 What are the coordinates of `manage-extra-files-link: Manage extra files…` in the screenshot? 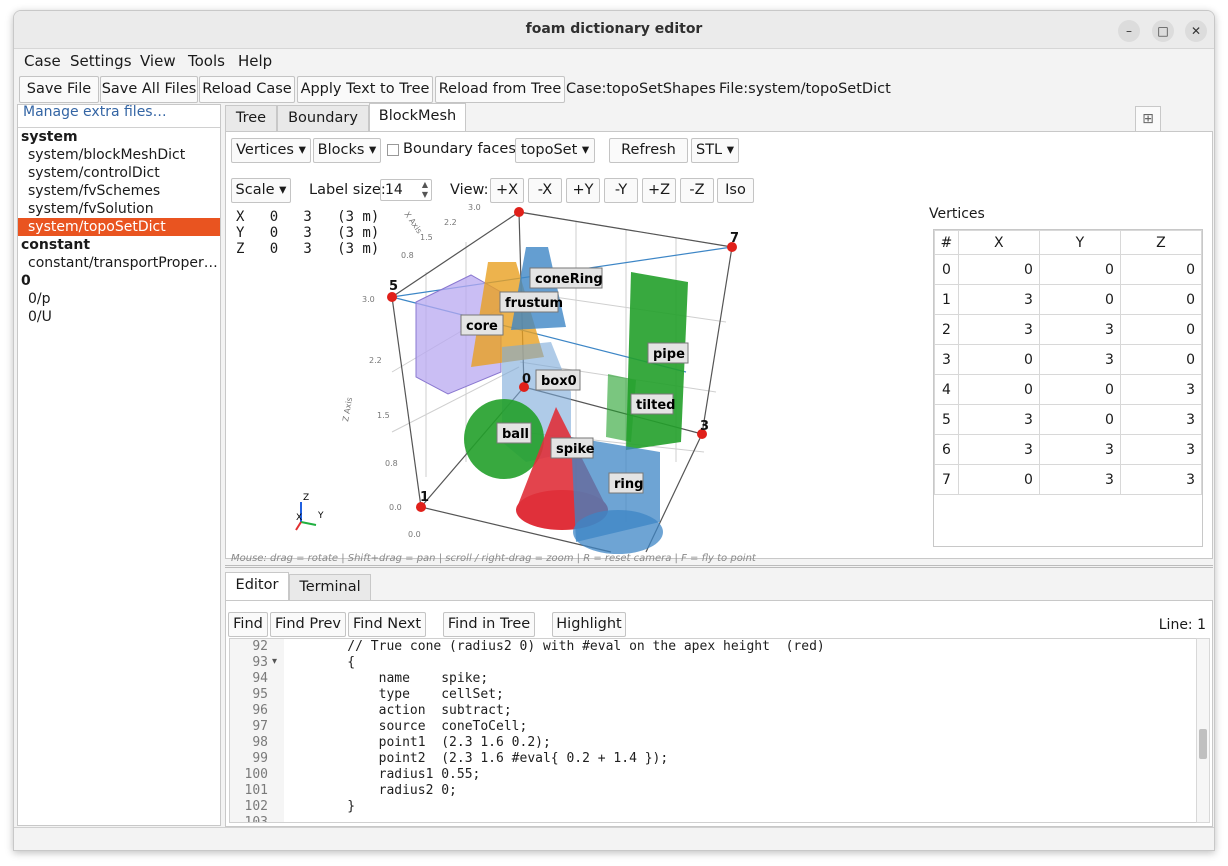 It's located at (95, 112).